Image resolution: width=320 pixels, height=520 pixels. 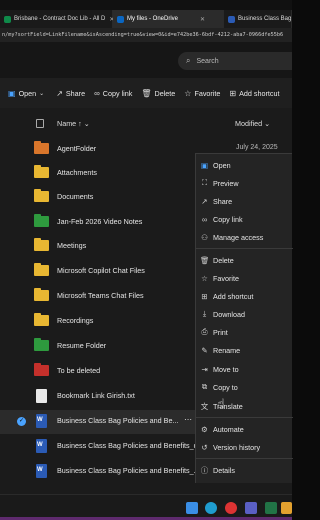 I want to click on menu-item-version-history: ↺ Version history, so click(x=244, y=447).